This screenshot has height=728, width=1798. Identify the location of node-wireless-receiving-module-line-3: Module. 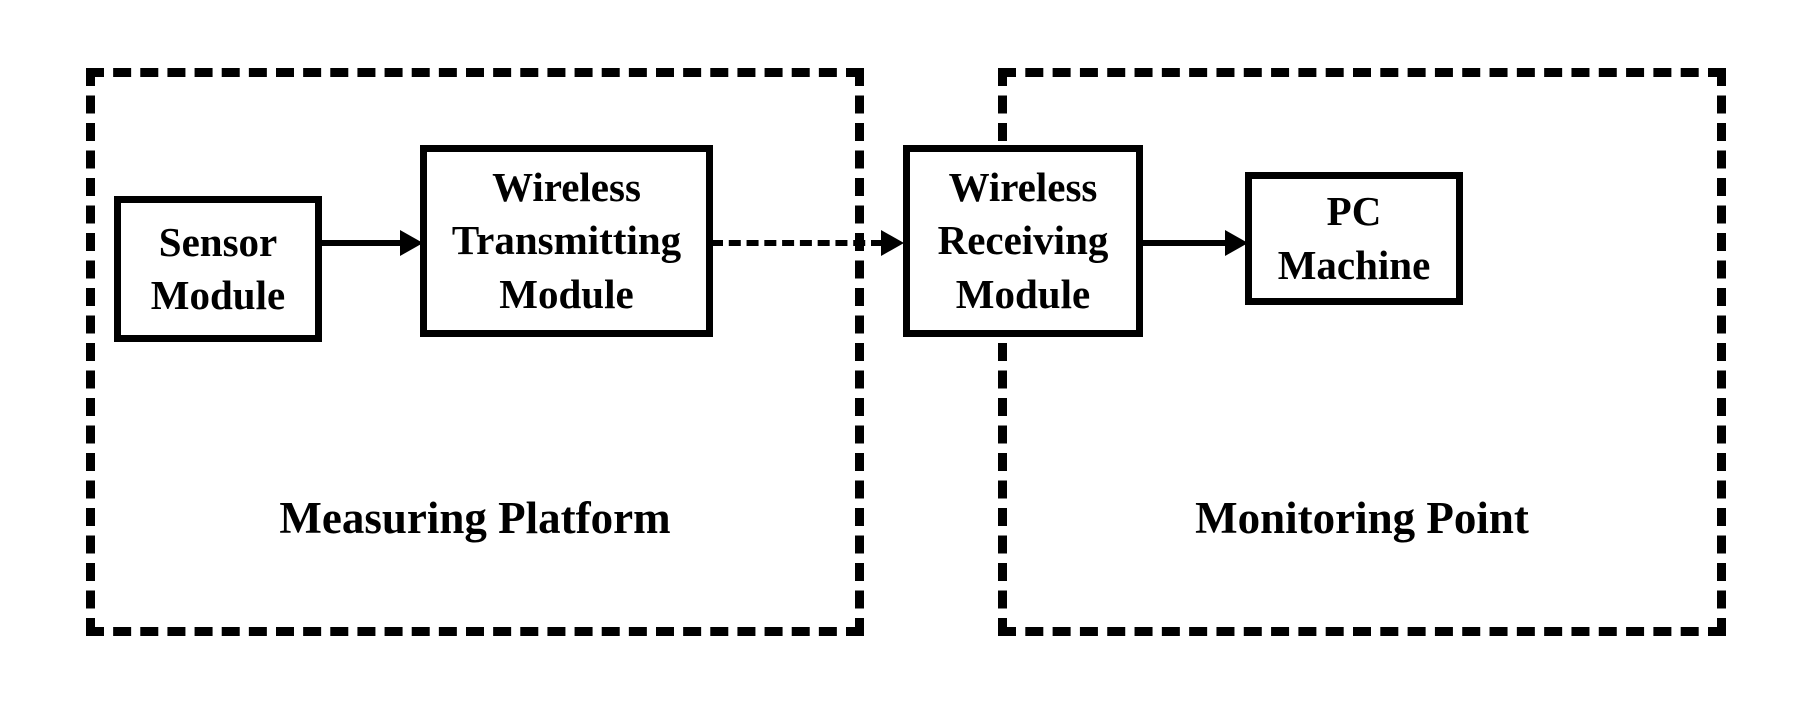
(1023, 293).